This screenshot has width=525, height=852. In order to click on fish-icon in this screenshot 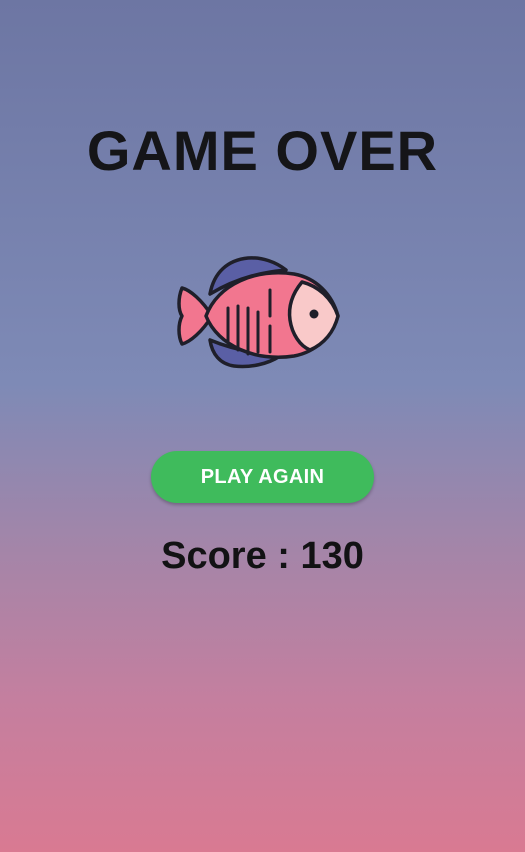, I will do `click(258, 312)`.